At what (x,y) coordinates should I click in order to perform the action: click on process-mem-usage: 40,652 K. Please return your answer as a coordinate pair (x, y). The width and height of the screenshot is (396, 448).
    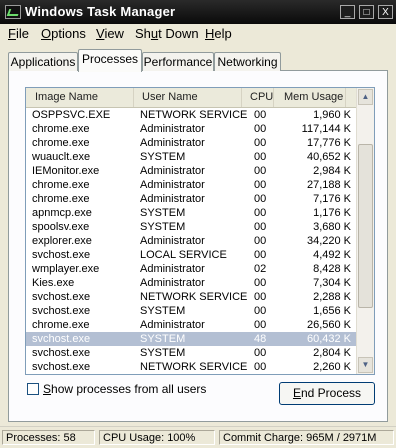
    Looking at the image, I should click on (328, 157).